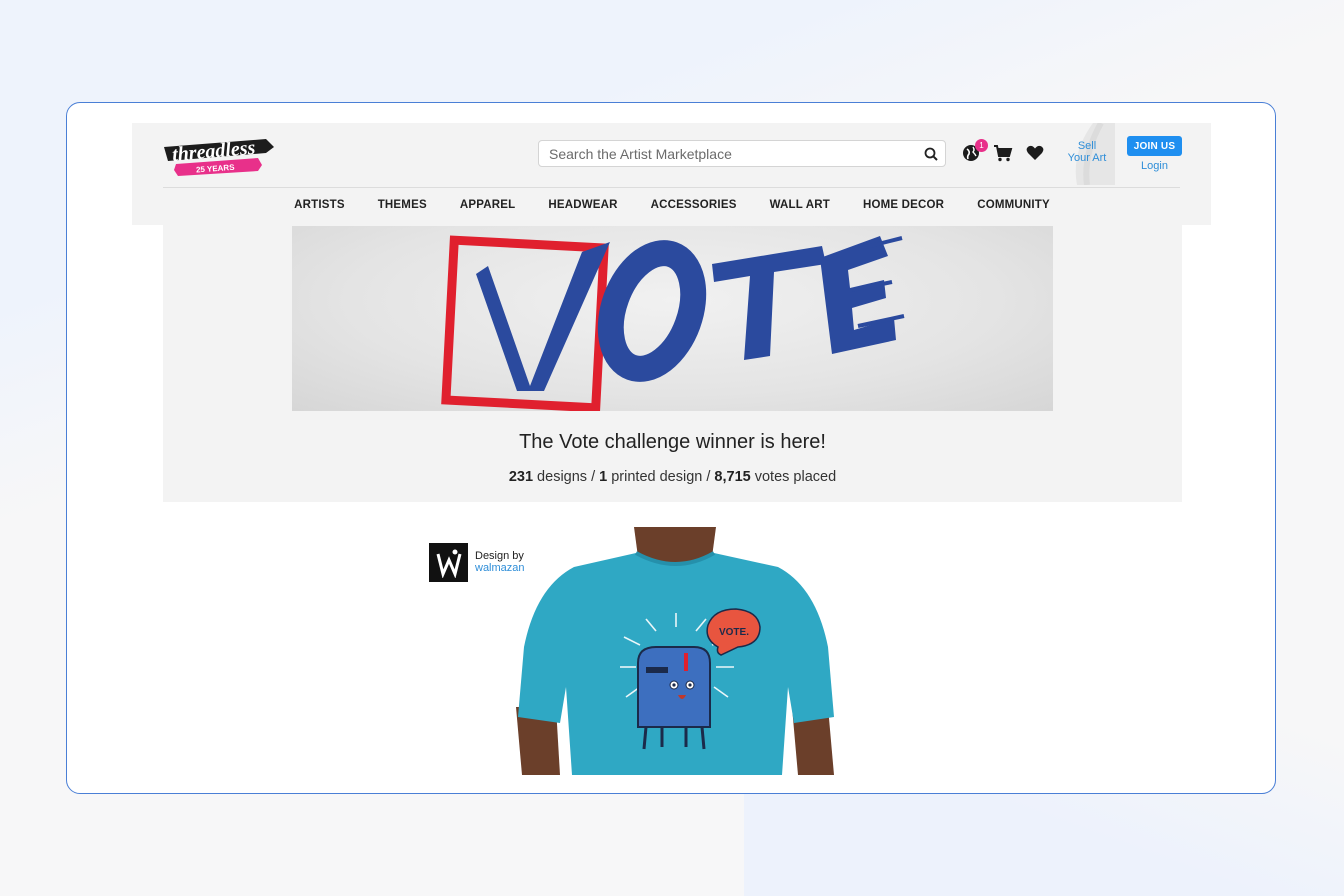 The image size is (1344, 896). I want to click on nav-item-apparel: APPAREL, so click(488, 205).